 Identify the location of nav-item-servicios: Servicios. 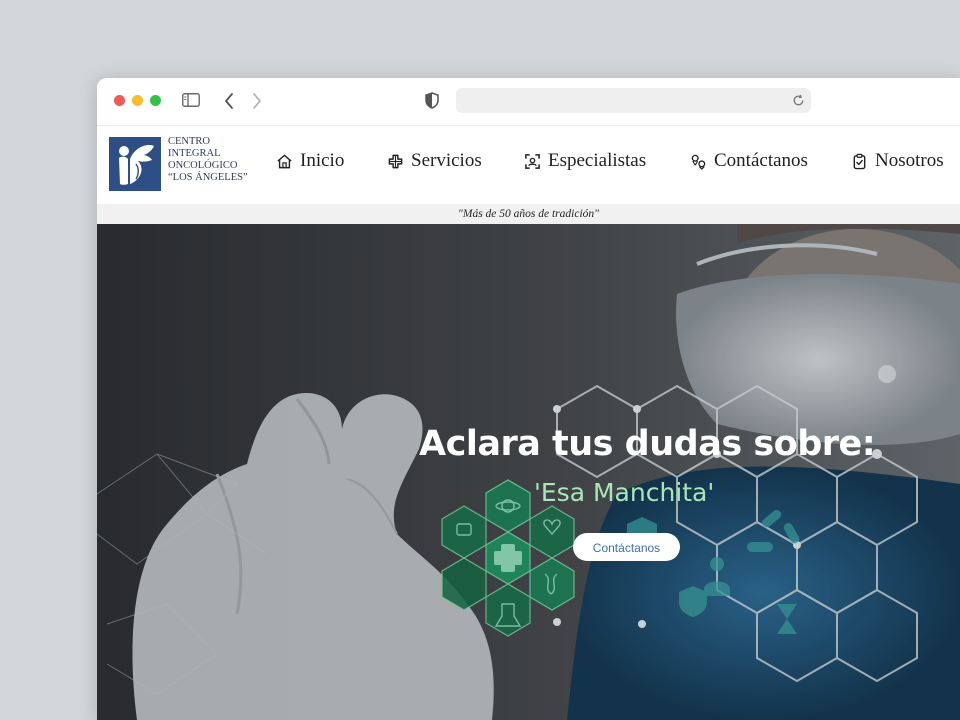
(434, 161).